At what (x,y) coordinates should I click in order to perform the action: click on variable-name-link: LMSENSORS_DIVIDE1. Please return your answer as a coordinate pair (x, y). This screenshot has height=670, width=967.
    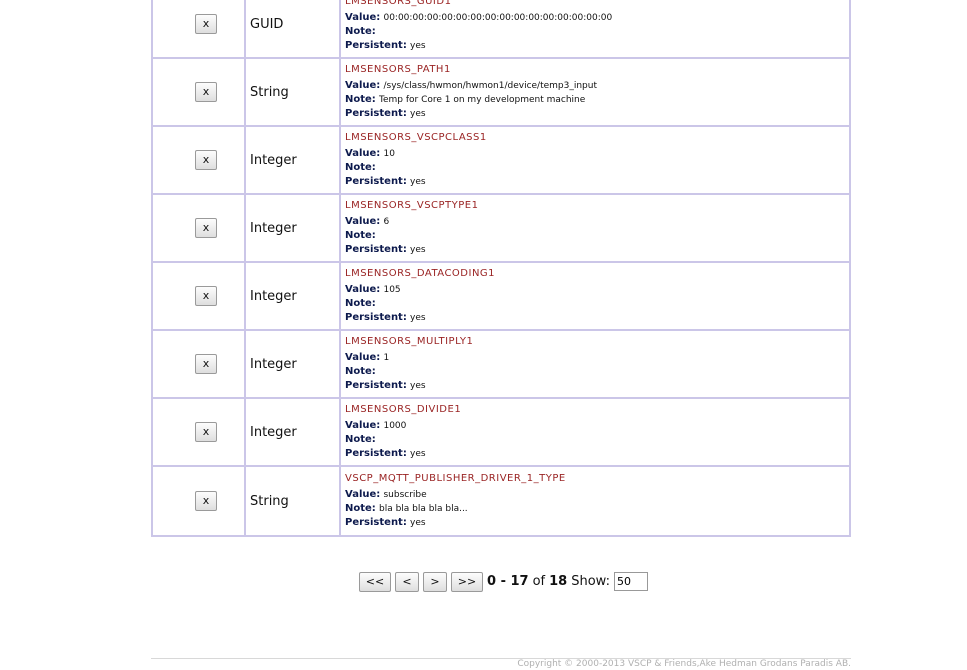
    Looking at the image, I should click on (597, 409).